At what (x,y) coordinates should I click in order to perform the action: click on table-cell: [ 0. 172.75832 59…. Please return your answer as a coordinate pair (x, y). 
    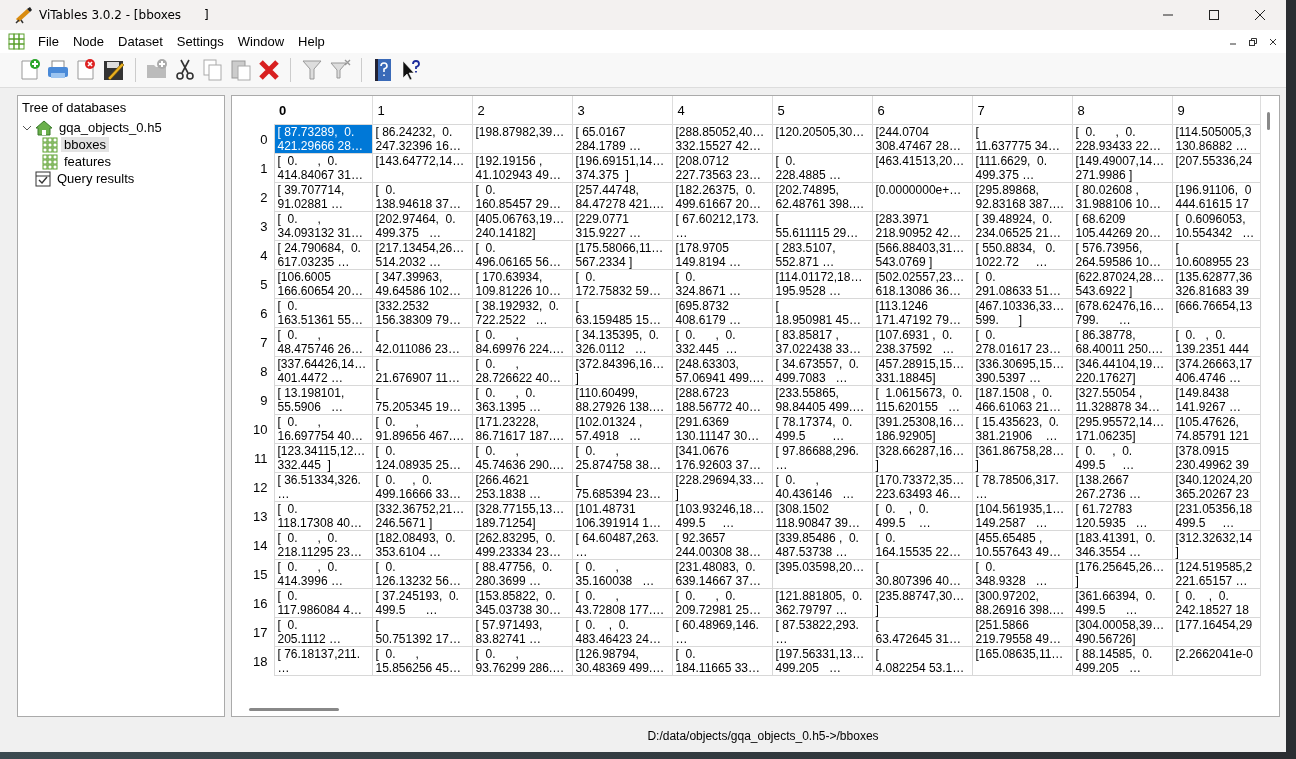
    Looking at the image, I should click on (622, 284).